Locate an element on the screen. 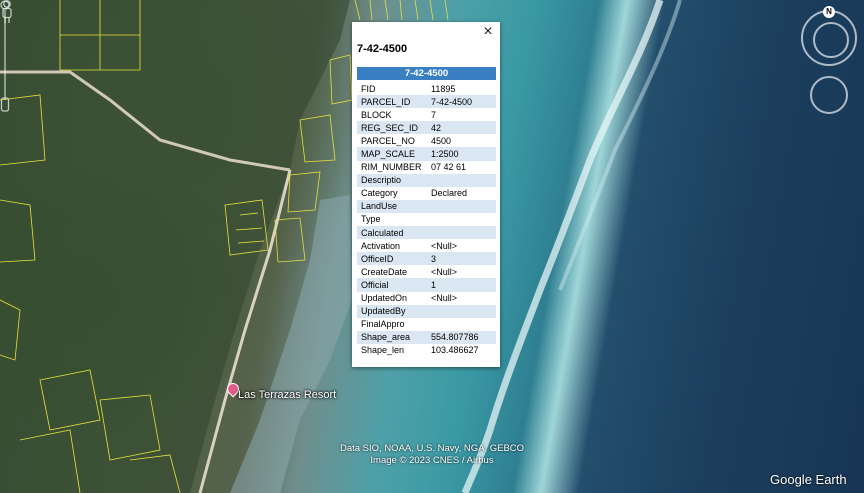  compass-ring is located at coordinates (829, 38).